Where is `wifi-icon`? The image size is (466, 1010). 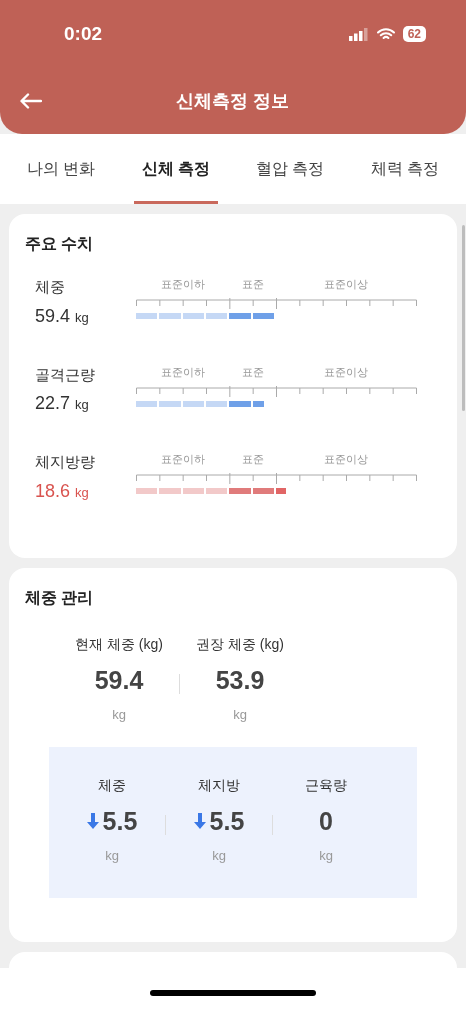
wifi-icon is located at coordinates (385, 34).